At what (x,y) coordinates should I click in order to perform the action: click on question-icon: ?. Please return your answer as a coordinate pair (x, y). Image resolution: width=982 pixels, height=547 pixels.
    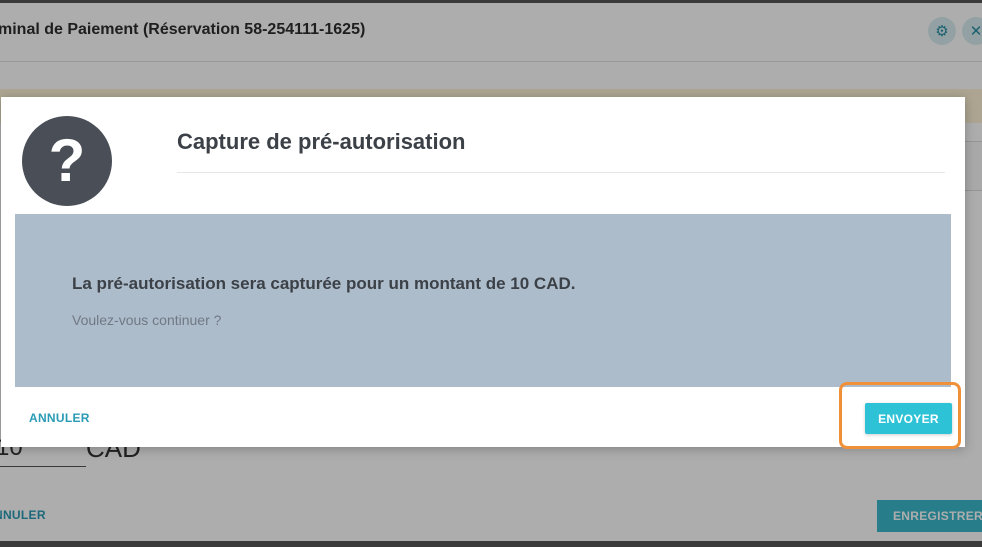
    Looking at the image, I should click on (67, 161).